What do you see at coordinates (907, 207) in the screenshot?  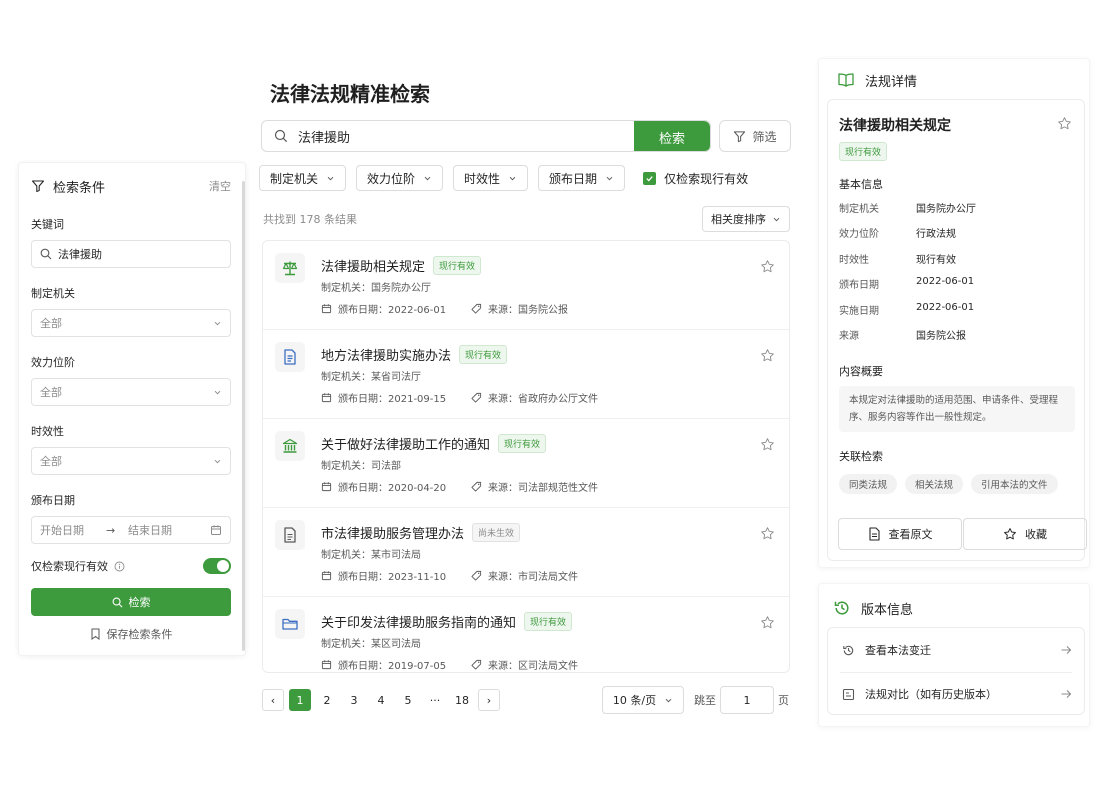 I see `info-row: 制定机关 国务院办公厅` at bounding box center [907, 207].